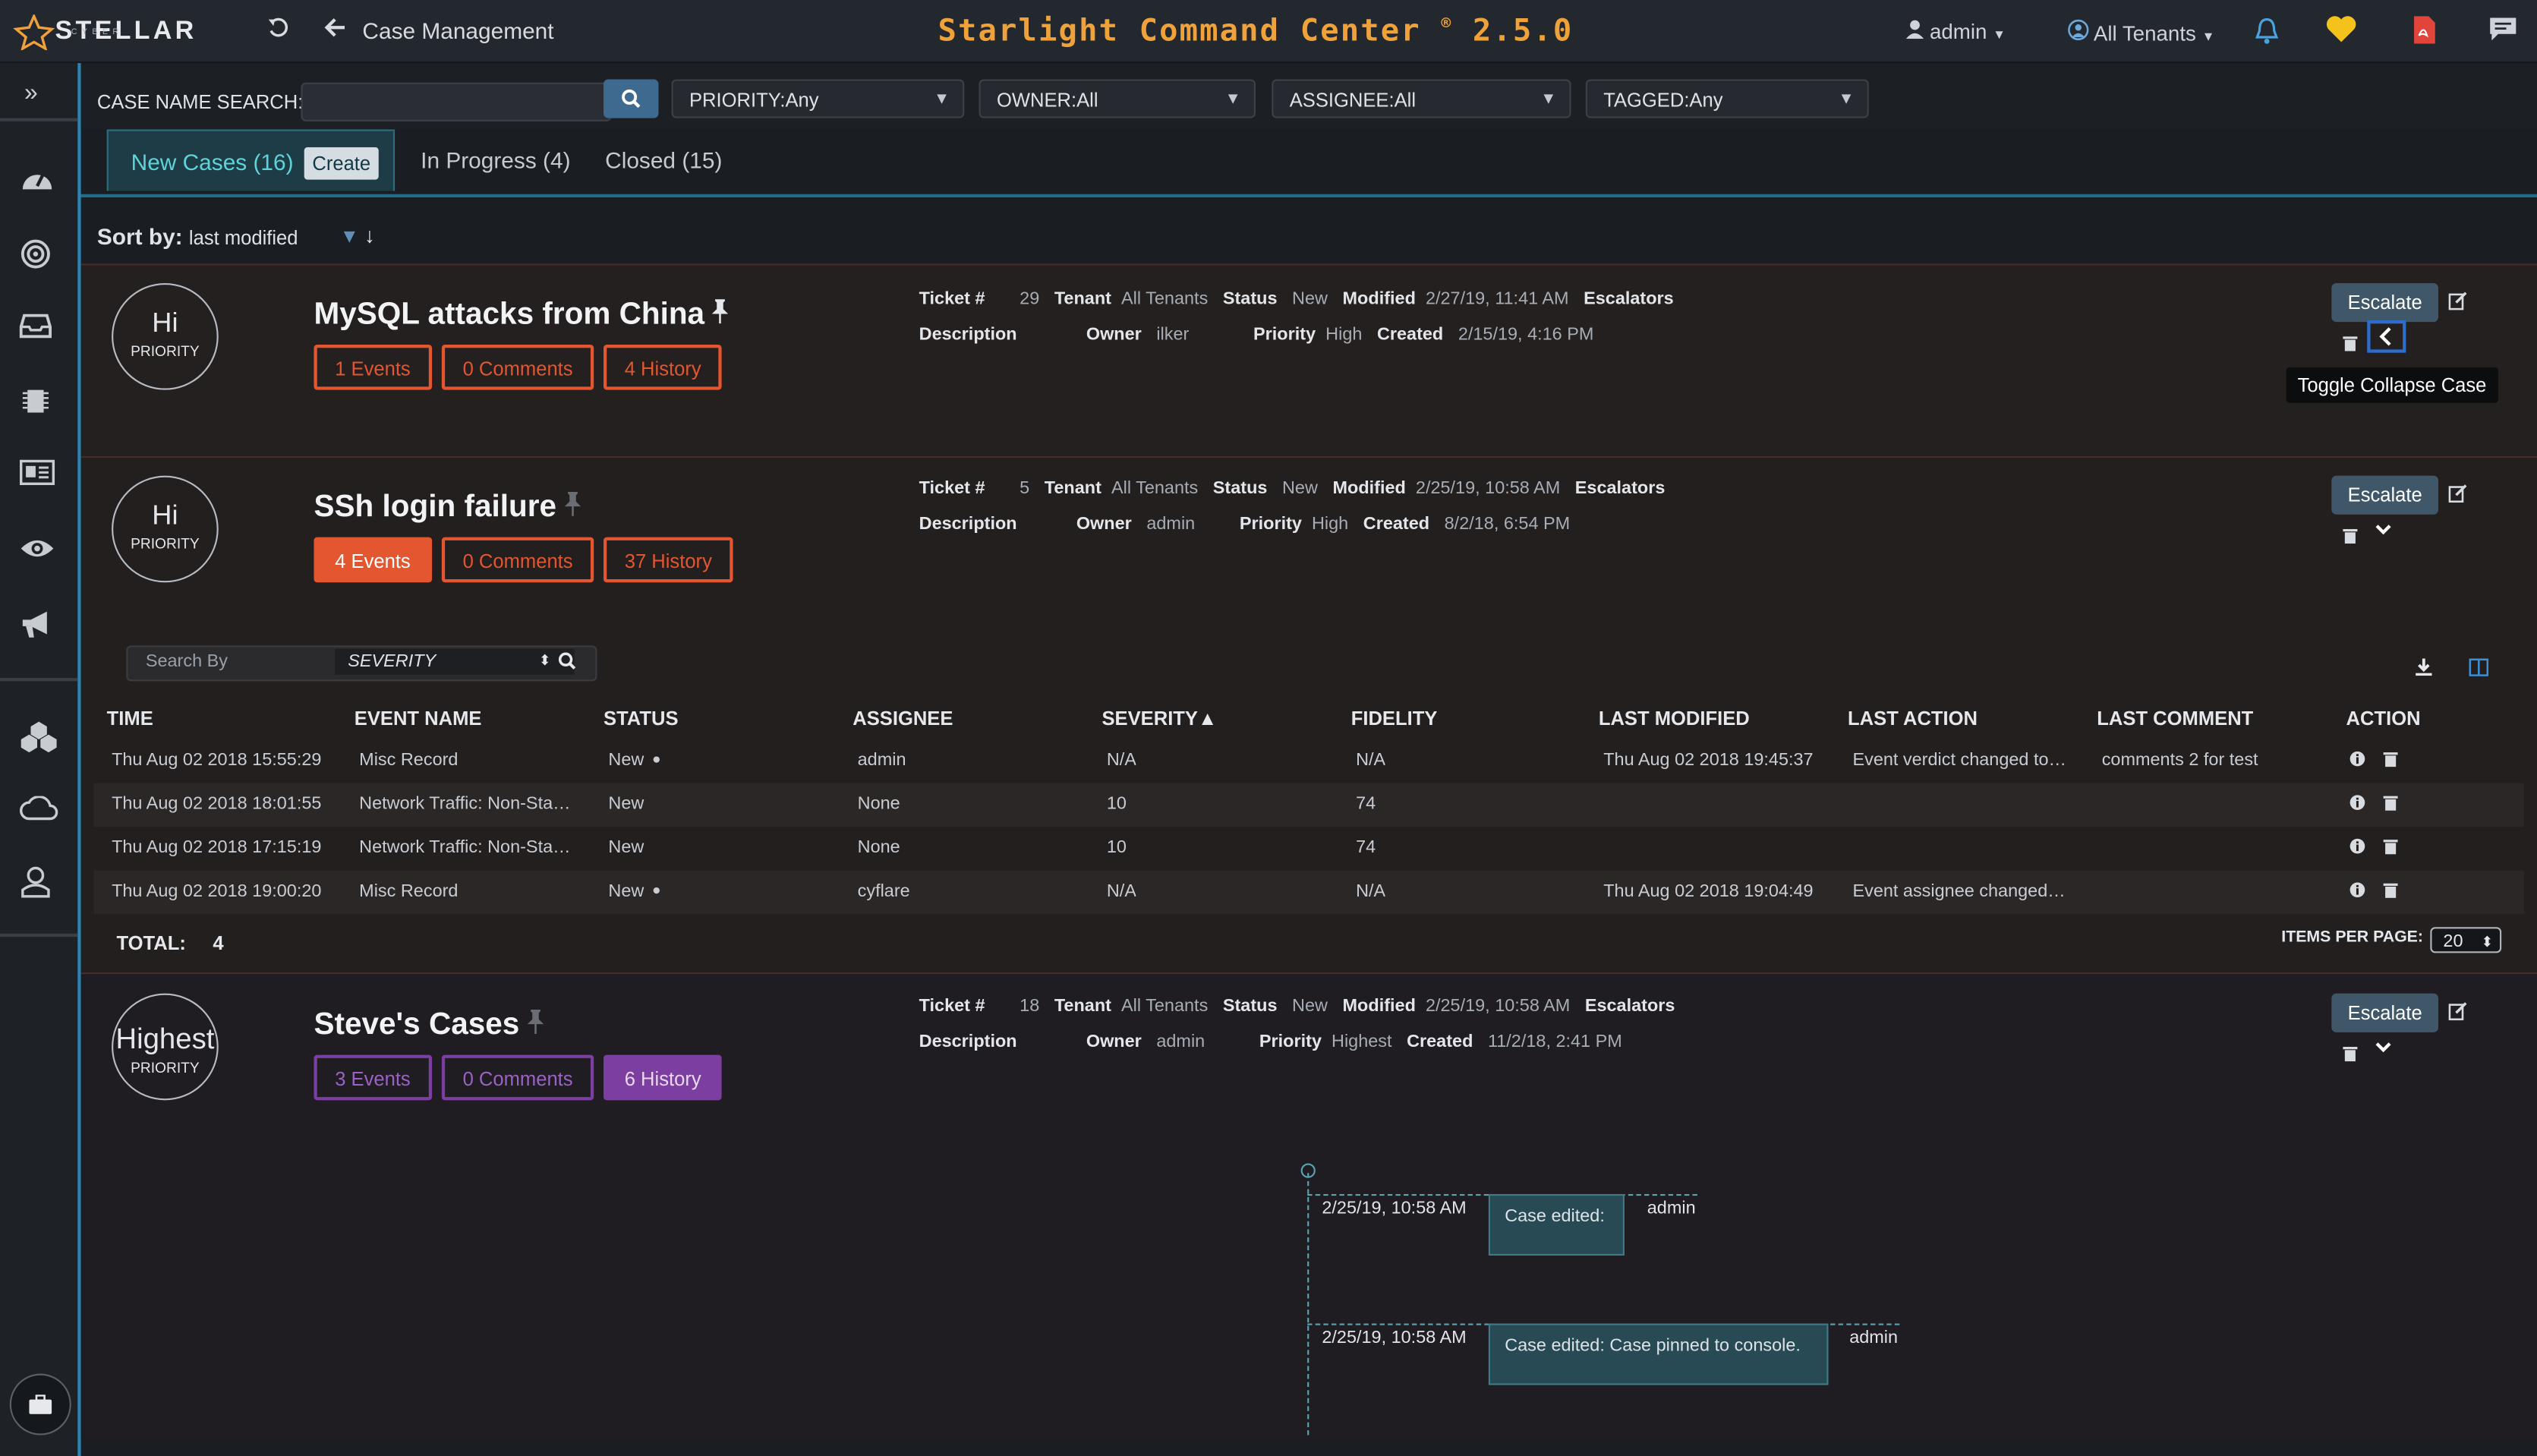  What do you see at coordinates (1394, 718) in the screenshot?
I see `column-header: FIDELITY` at bounding box center [1394, 718].